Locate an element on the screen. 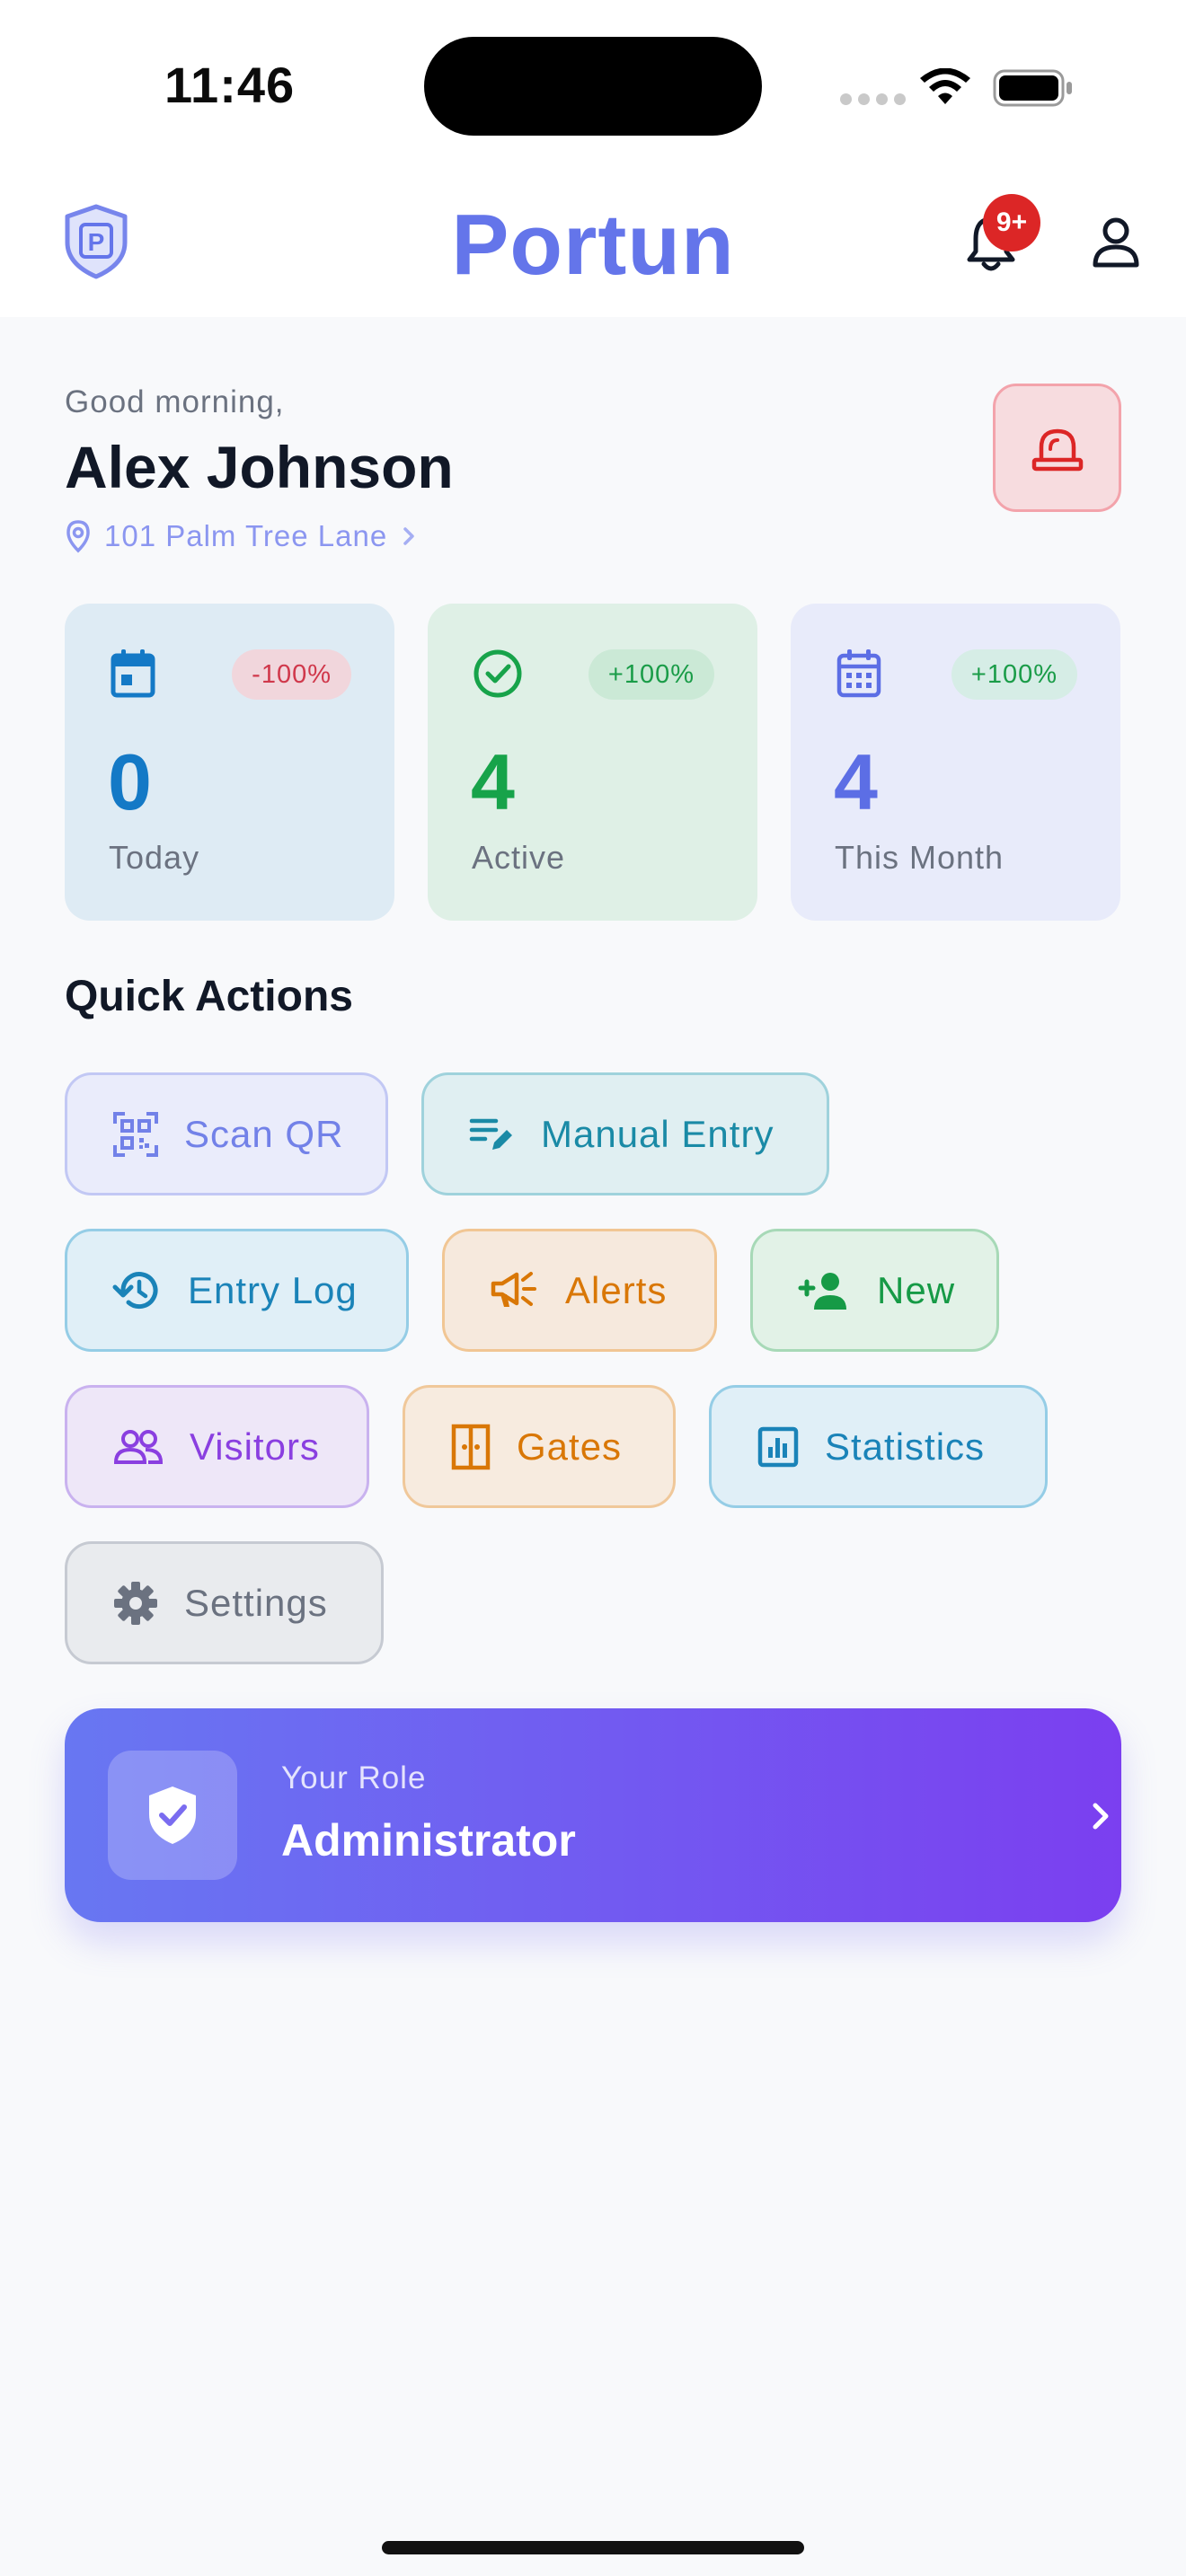 The image size is (1186, 2576). chart-icon is located at coordinates (778, 1446).